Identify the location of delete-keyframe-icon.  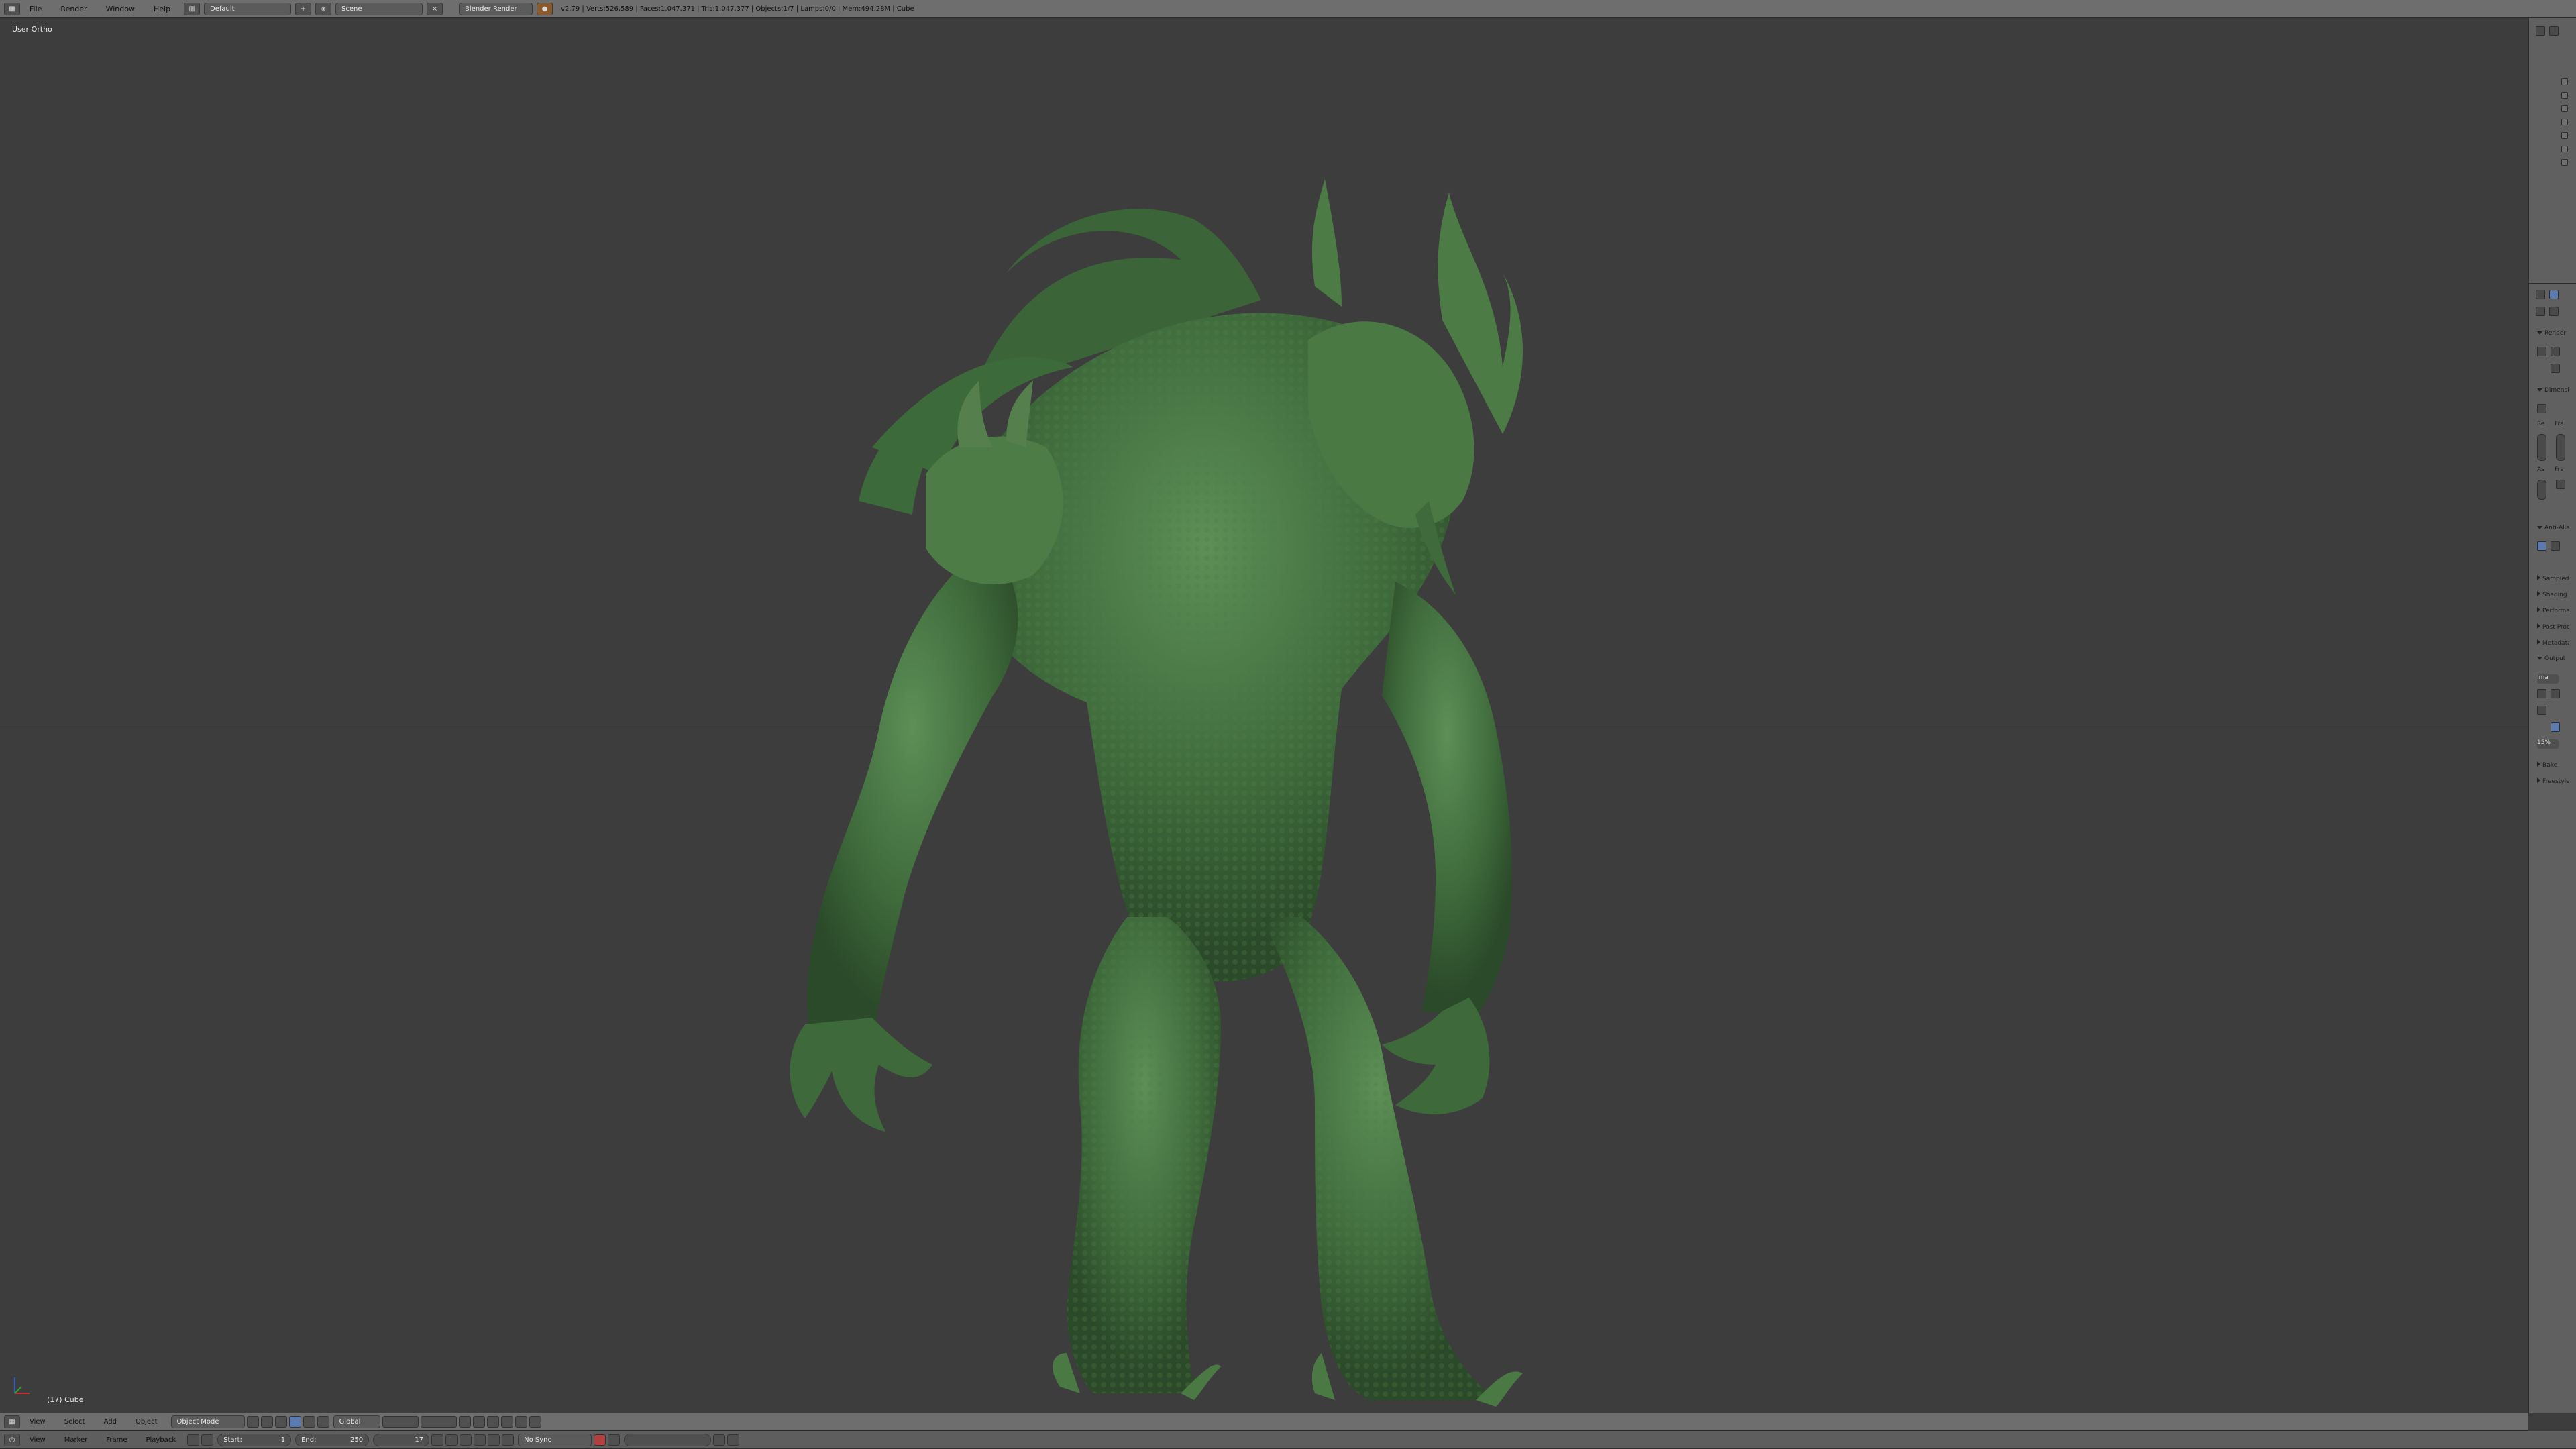
(733, 1440).